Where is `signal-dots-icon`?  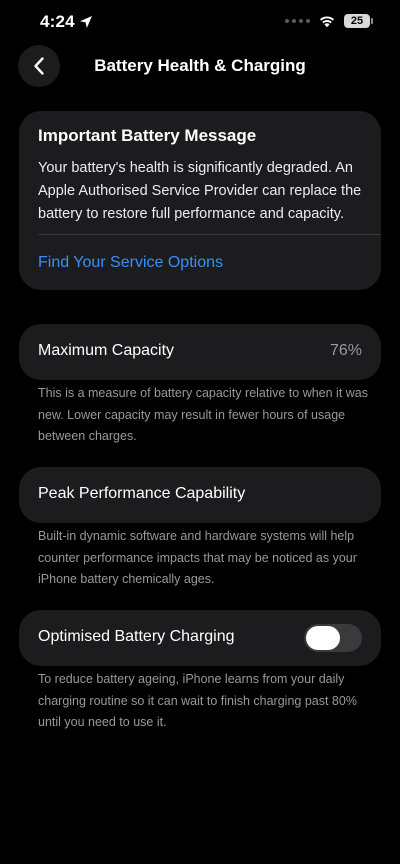 signal-dots-icon is located at coordinates (297, 21).